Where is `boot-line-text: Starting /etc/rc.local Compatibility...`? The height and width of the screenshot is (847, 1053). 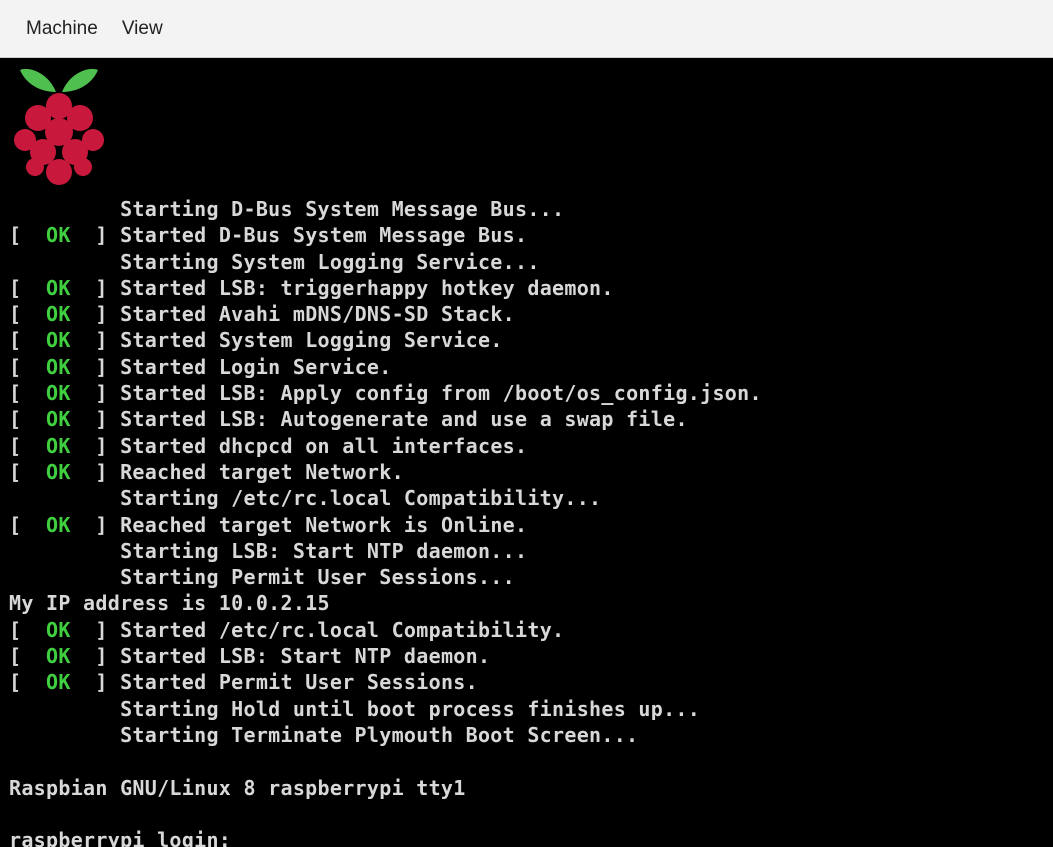
boot-line-text: Starting /etc/rc.local Compatibility... is located at coordinates (361, 498).